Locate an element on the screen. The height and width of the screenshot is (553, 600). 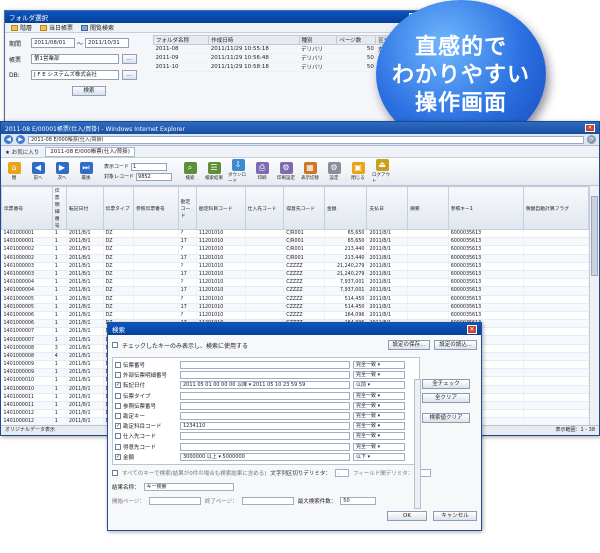
grid-column-header: 参照伝票番号 is located at coordinates (155, 208).